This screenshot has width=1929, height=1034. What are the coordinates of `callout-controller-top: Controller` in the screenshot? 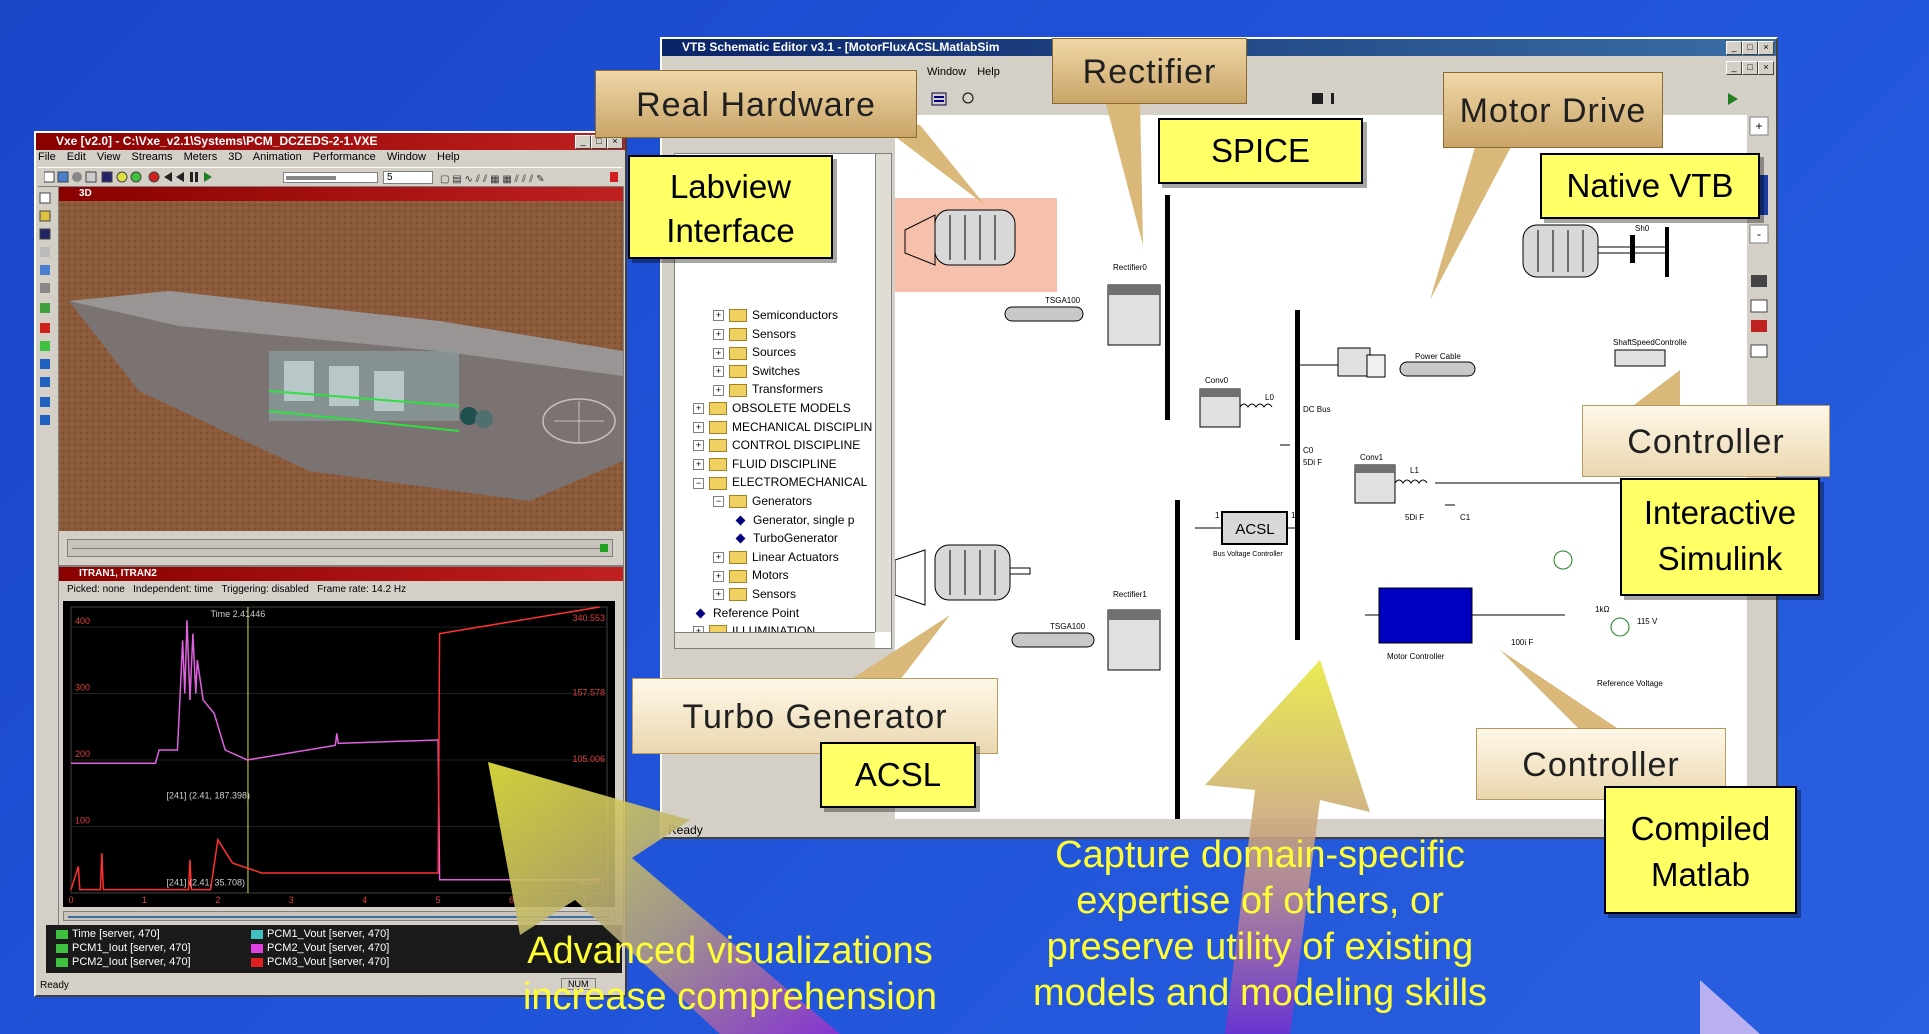 It's located at (1706, 441).